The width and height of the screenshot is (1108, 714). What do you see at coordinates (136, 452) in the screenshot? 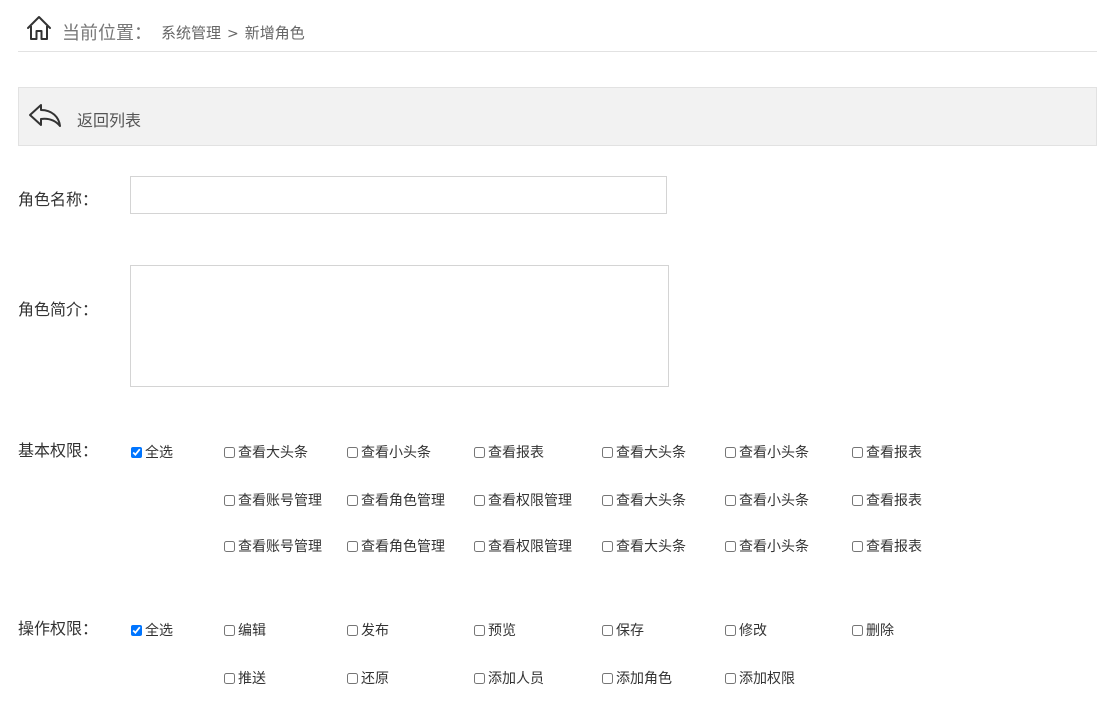
I see `basic-perm-select-all-checkbox-box` at bounding box center [136, 452].